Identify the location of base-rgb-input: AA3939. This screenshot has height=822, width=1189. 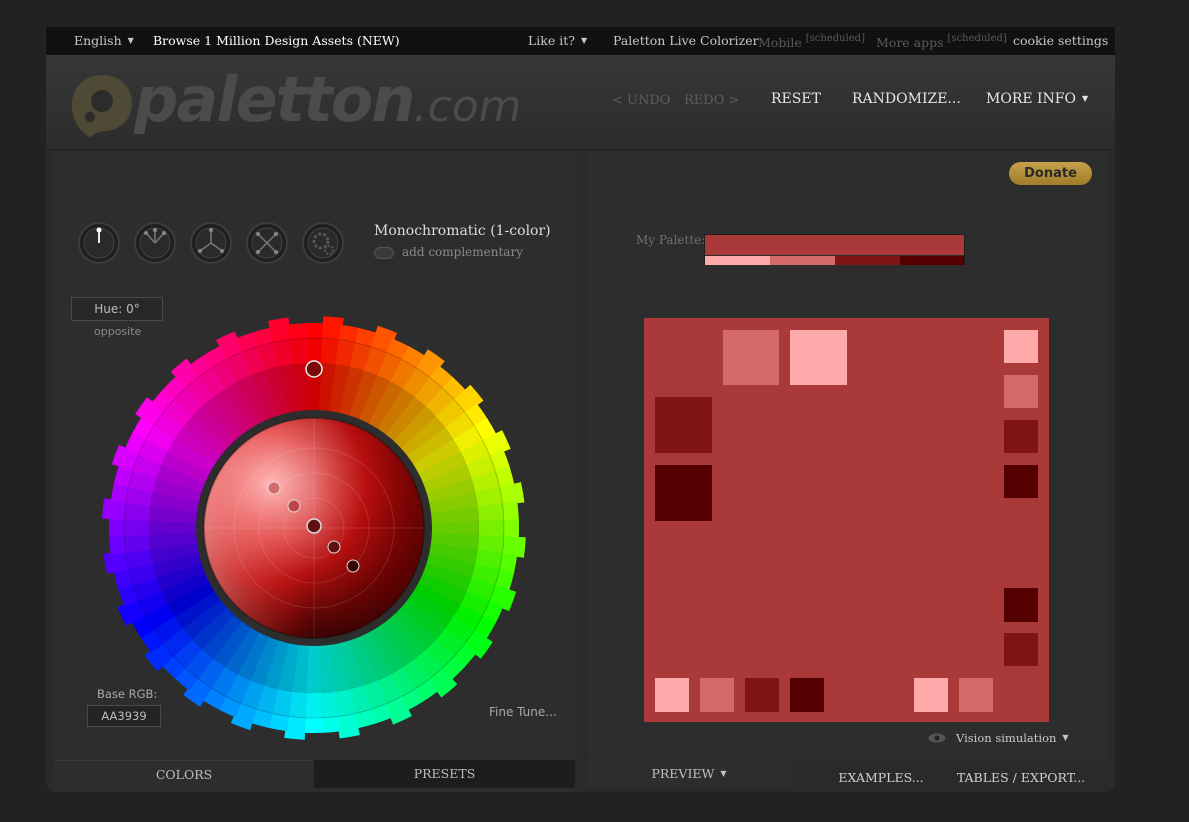
(124, 716).